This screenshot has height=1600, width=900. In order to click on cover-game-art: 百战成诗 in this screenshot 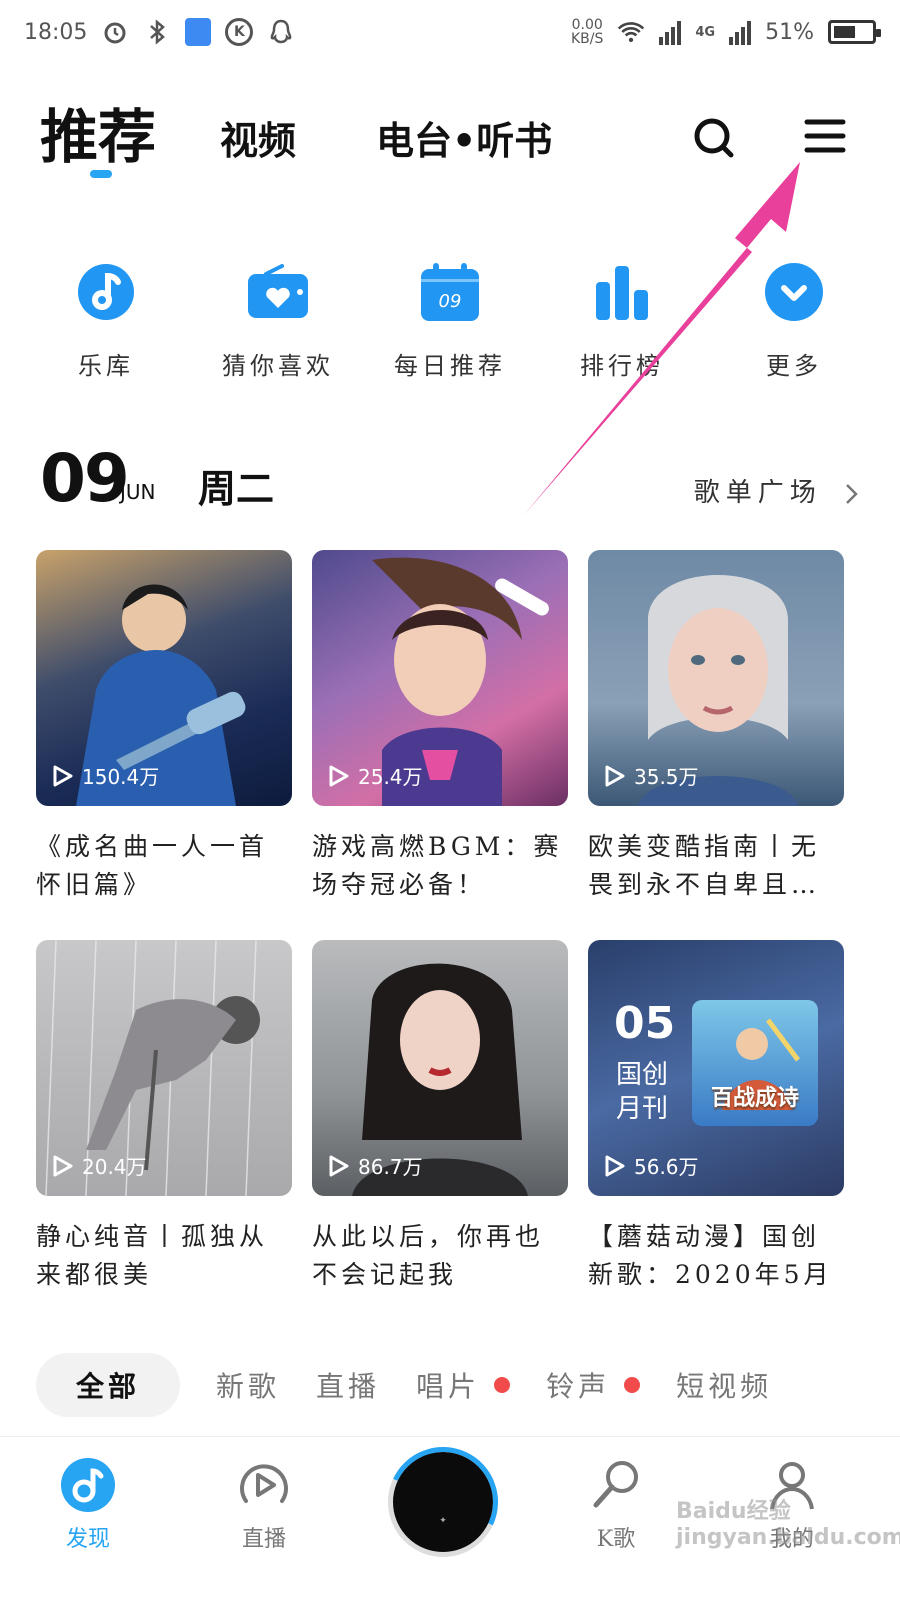, I will do `click(755, 1063)`.